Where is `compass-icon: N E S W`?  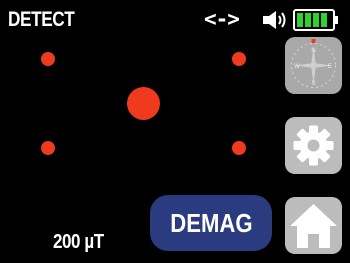
compass-icon: N E S W is located at coordinates (313, 63).